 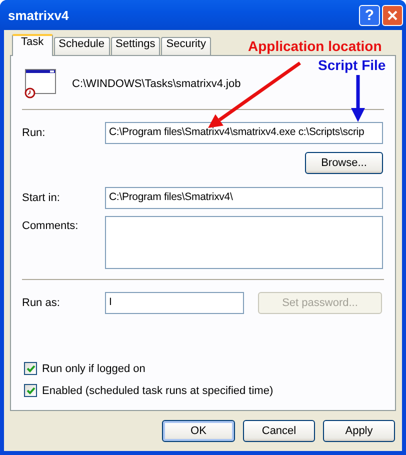 What do you see at coordinates (156, 84) in the screenshot?
I see `job-path: C:\WINDOWS\Tasks\smatrixv4.job` at bounding box center [156, 84].